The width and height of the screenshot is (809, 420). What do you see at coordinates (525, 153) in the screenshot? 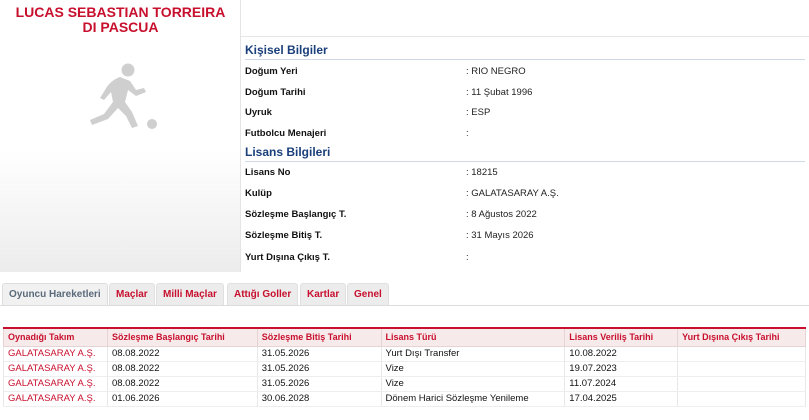
I see `license-info-title: Lisans Bilgileri` at bounding box center [525, 153].